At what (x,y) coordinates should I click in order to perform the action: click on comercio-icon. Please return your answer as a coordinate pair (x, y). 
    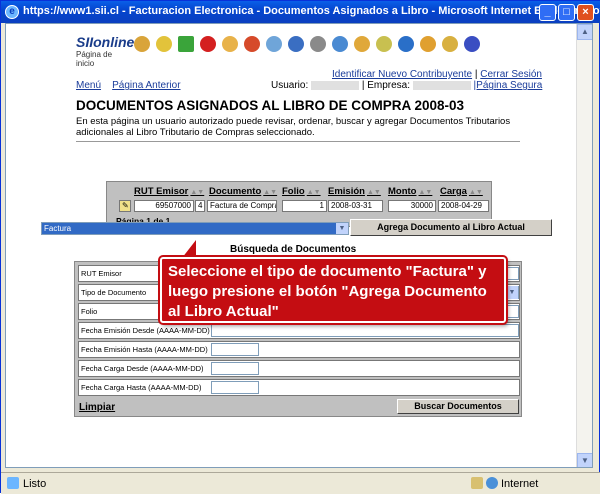
    Looking at the image, I should click on (428, 44).